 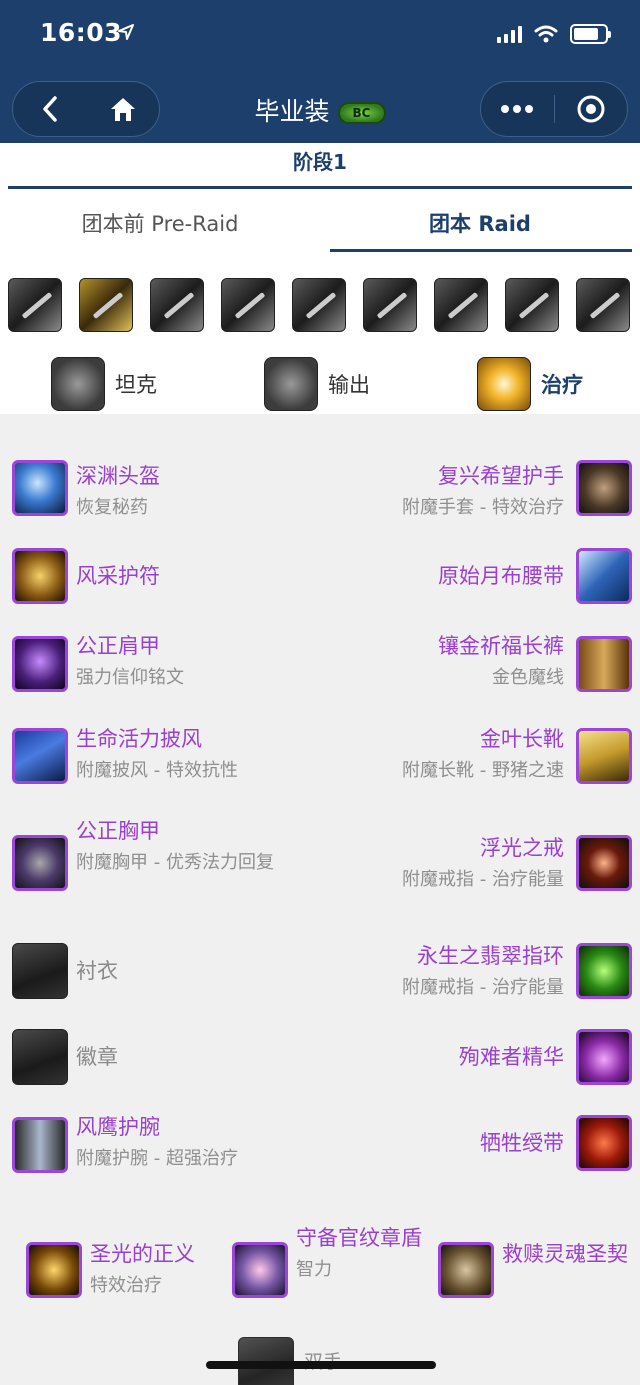 What do you see at coordinates (604, 756) in the screenshot?
I see `boots-icon` at bounding box center [604, 756].